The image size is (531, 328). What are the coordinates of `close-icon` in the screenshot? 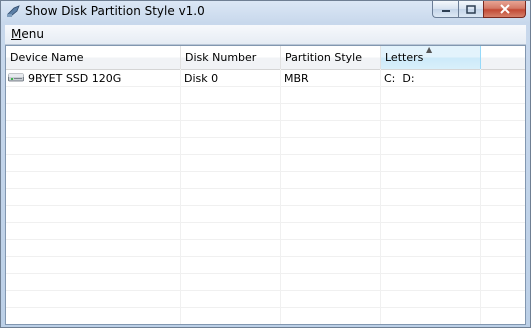 It's located at (504, 9).